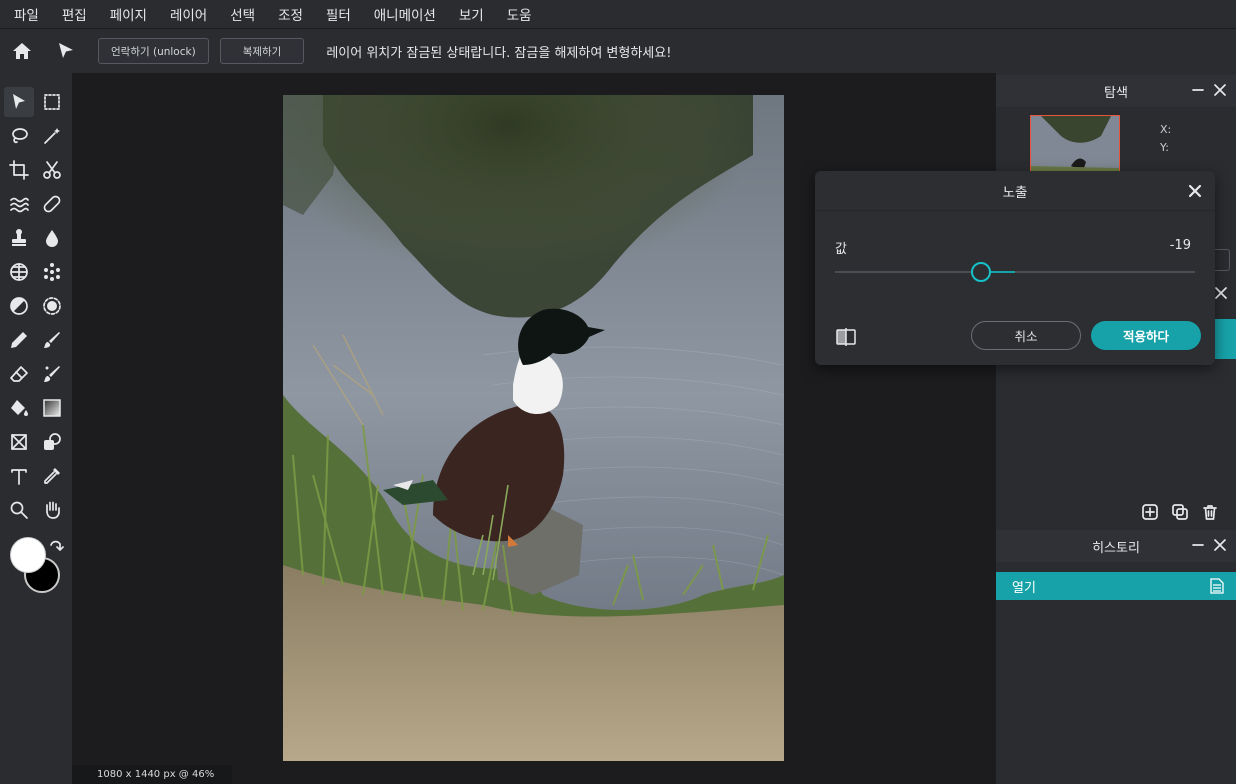  Describe the element at coordinates (1015, 268) in the screenshot. I see `exposure-dialog: 노출 값 -19 취소 적용하다` at that location.